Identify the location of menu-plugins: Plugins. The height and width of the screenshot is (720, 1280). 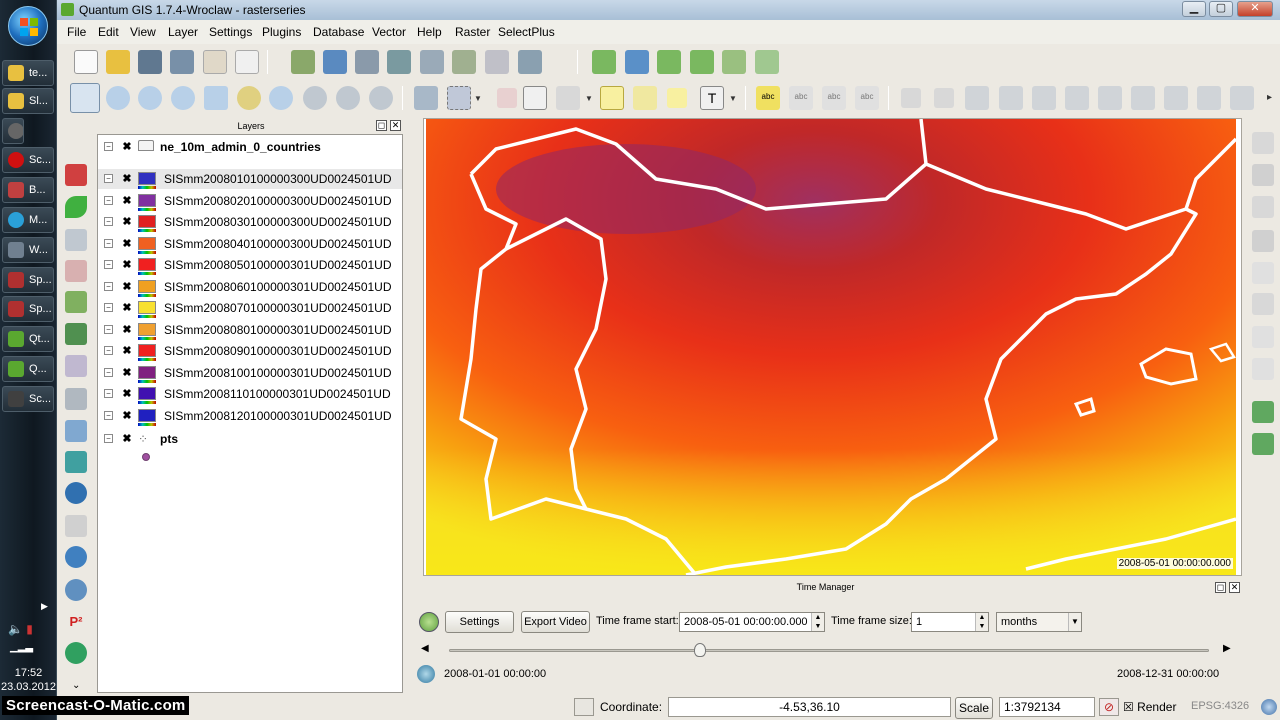
(281, 32).